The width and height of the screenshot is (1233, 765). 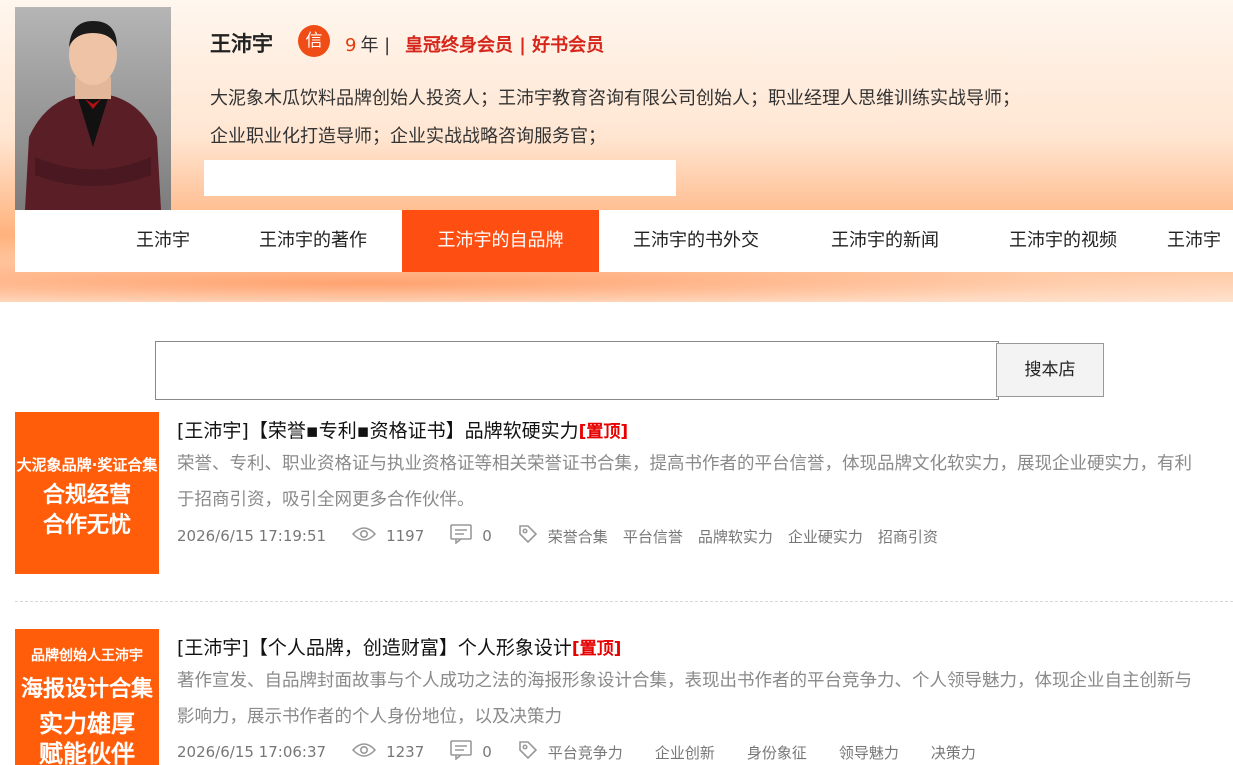 What do you see at coordinates (908, 536) in the screenshot?
I see `tag-link: 招商引资` at bounding box center [908, 536].